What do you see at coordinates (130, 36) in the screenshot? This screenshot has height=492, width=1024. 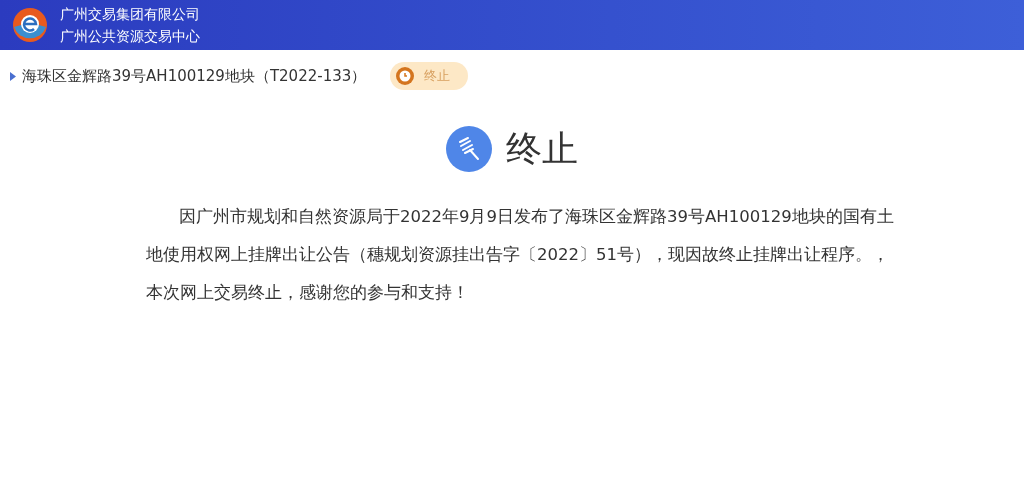 I see `organization-name: 广州公共资源交易中心` at bounding box center [130, 36].